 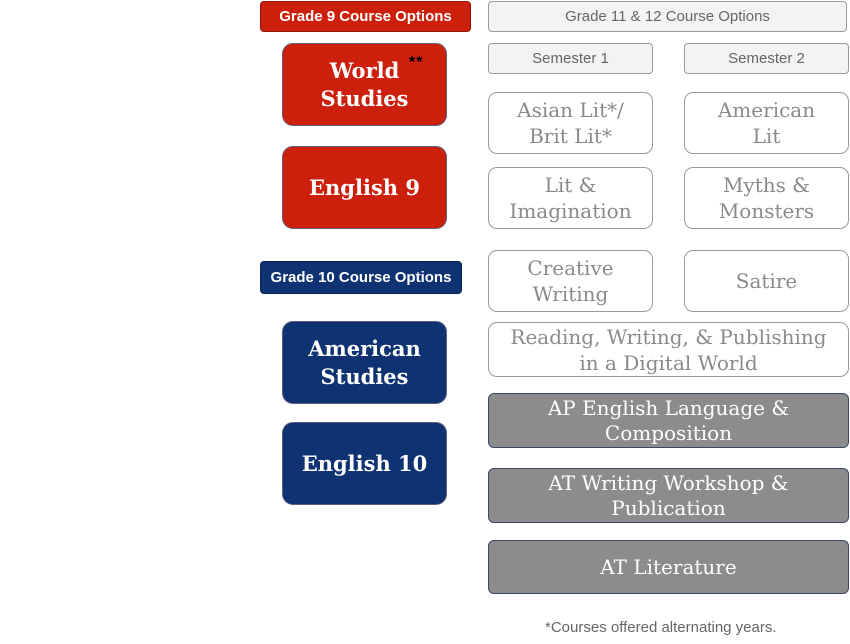 I want to click on course-at-writing-workshop: AT Writing Workshop & Publication, so click(x=668, y=495).